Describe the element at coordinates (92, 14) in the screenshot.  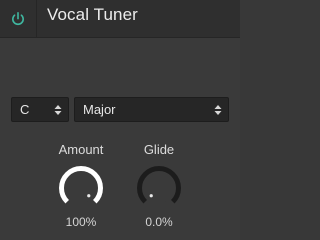
I see `device-title: Vocal Tuner` at that location.